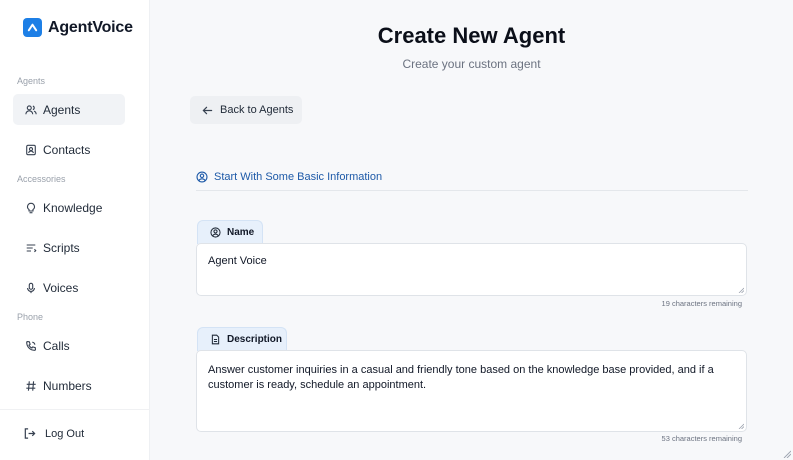  I want to click on section-divider, so click(472, 190).